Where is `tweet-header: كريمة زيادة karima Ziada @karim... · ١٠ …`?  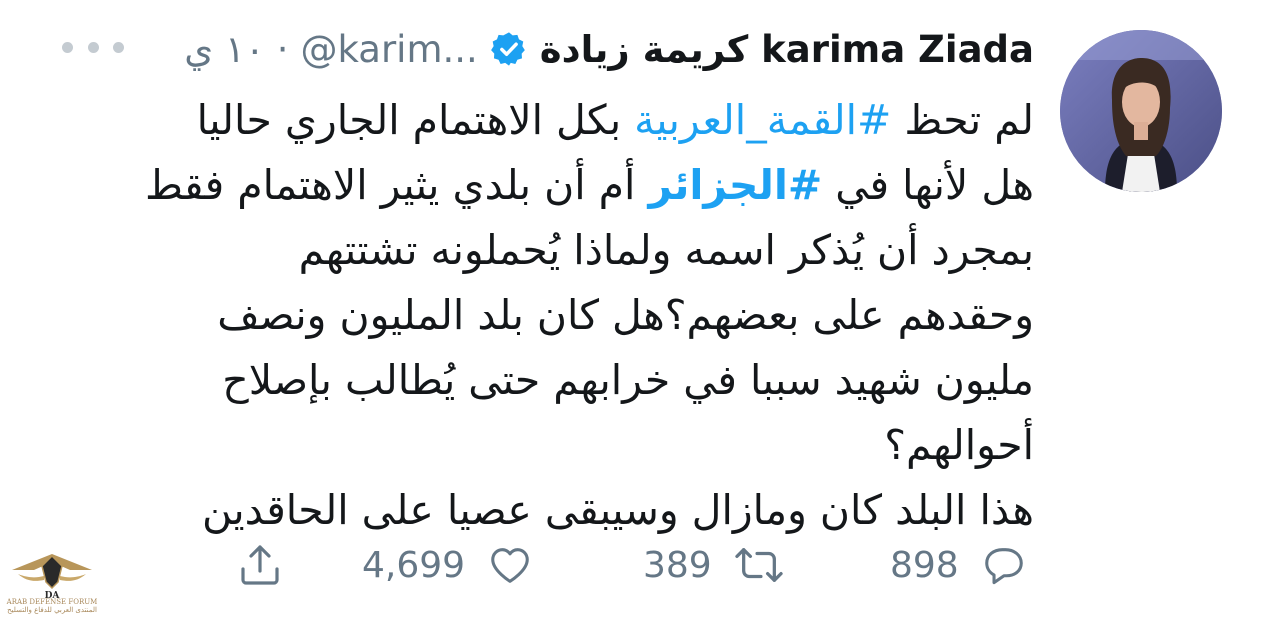
tweet-header: كريمة زيادة karima Ziada @karim... · ١٠ … is located at coordinates (609, 49).